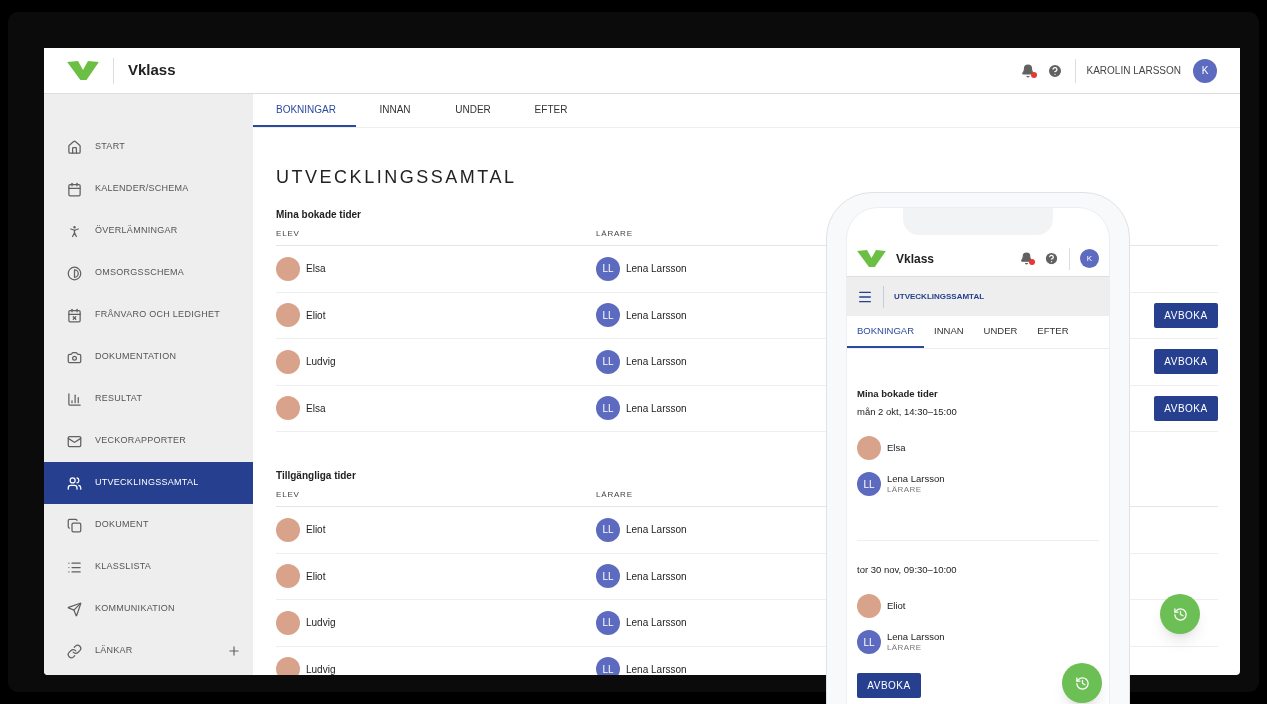  Describe the element at coordinates (148, 525) in the screenshot. I see `sidebar-item: DOKUMENT` at that location.